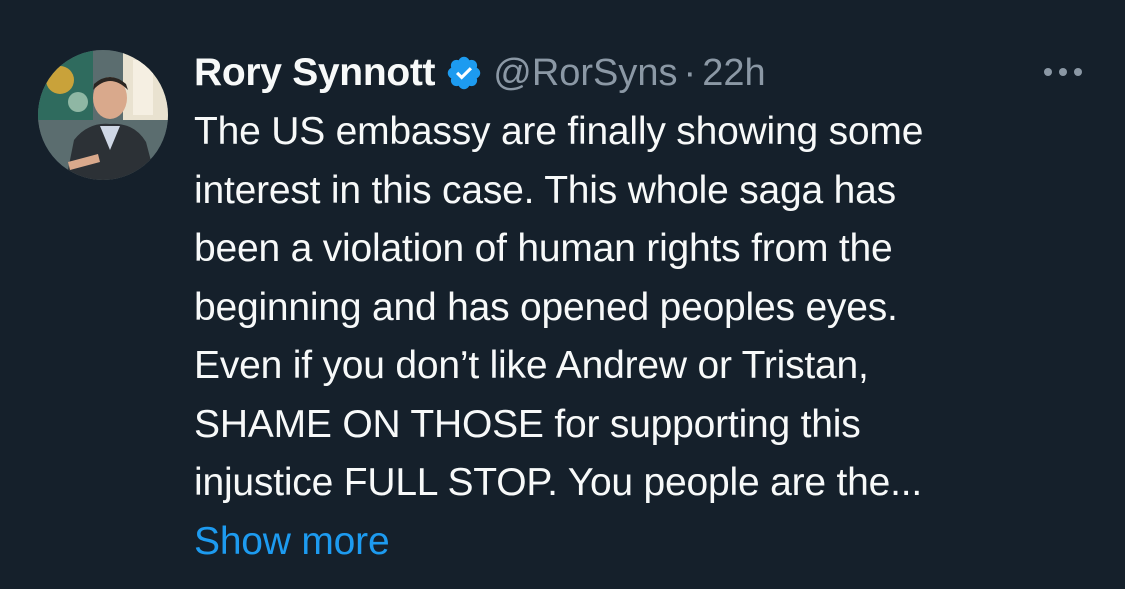 The width and height of the screenshot is (1125, 589). What do you see at coordinates (464, 73) in the screenshot?
I see `verified-badge-icon` at bounding box center [464, 73].